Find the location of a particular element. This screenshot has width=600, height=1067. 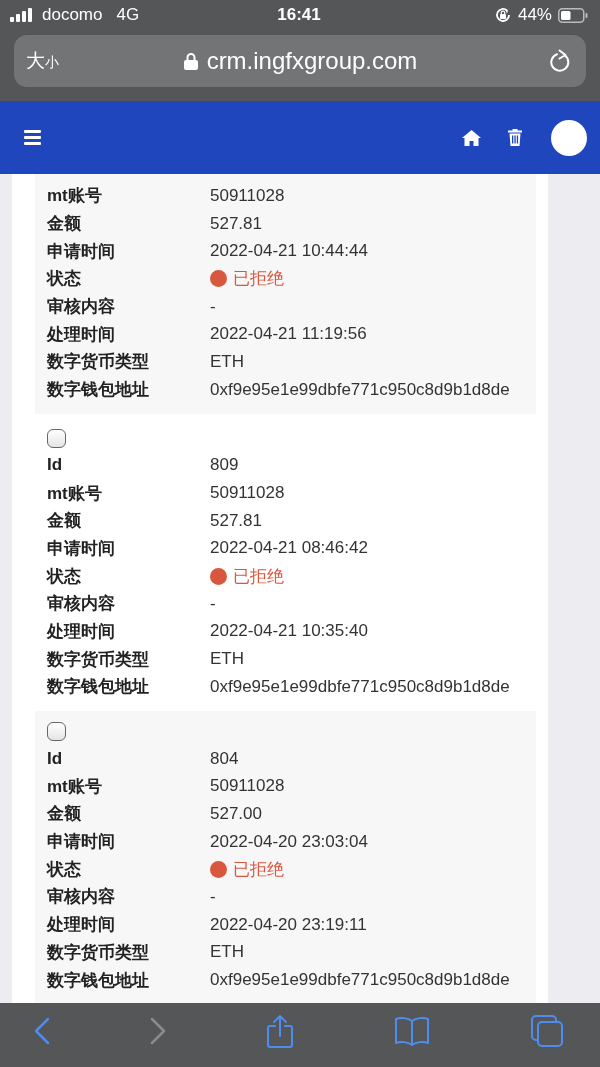

field-value: 804 is located at coordinates (224, 758).